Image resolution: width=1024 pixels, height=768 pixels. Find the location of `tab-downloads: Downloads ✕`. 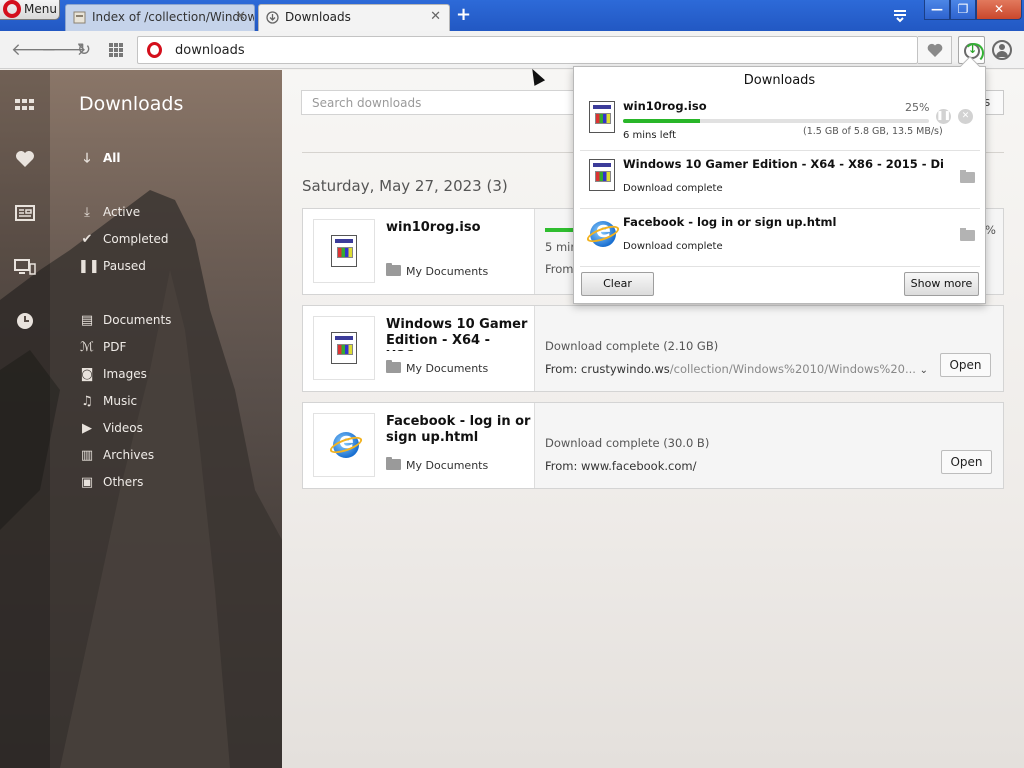

tab-downloads: Downloads ✕ is located at coordinates (354, 17).